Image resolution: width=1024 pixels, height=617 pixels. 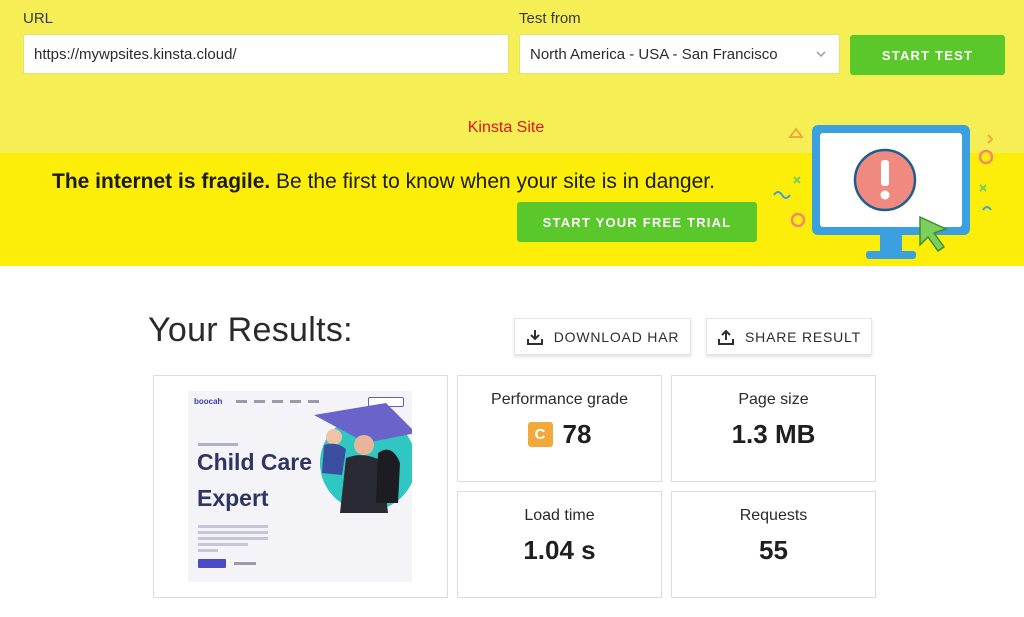 I want to click on site-screenshot-card: boocah Child Care Expert, so click(x=300, y=486).